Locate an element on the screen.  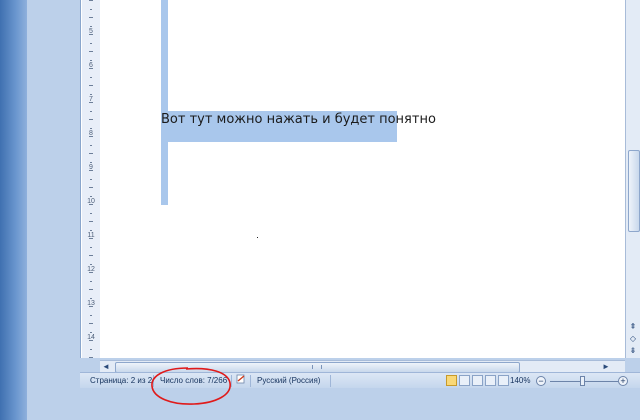
ruler-number: 5 is located at coordinates (91, 31).